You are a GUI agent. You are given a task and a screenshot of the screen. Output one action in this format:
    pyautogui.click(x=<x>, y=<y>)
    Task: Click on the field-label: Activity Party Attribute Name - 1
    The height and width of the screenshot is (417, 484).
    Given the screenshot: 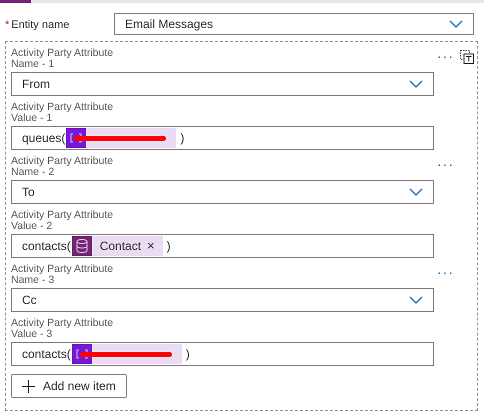 What is the action you would take?
    pyautogui.click(x=62, y=59)
    